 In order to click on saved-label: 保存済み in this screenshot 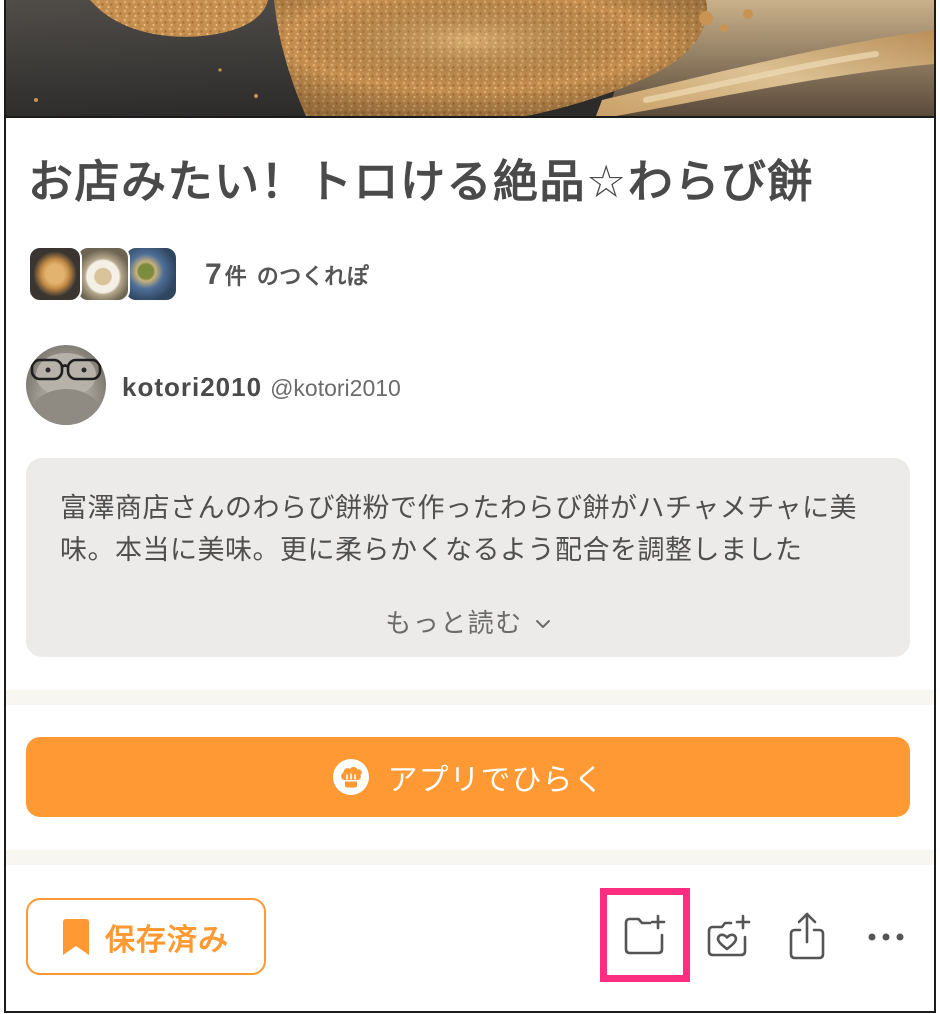, I will do `click(167, 940)`.